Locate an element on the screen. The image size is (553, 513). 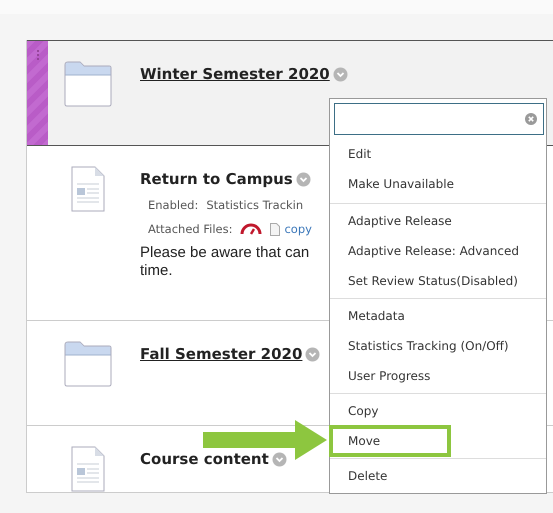
menu-item: Edit is located at coordinates (438, 154).